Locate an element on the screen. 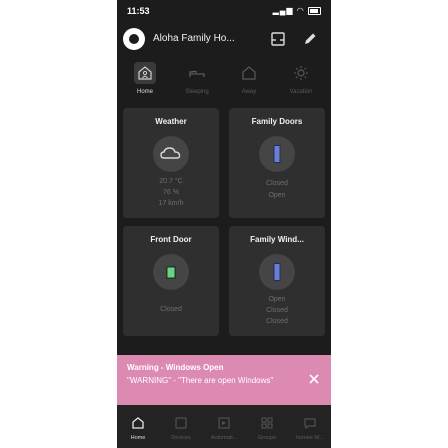 The image size is (448, 448). battery-icon is located at coordinates (314, 10).